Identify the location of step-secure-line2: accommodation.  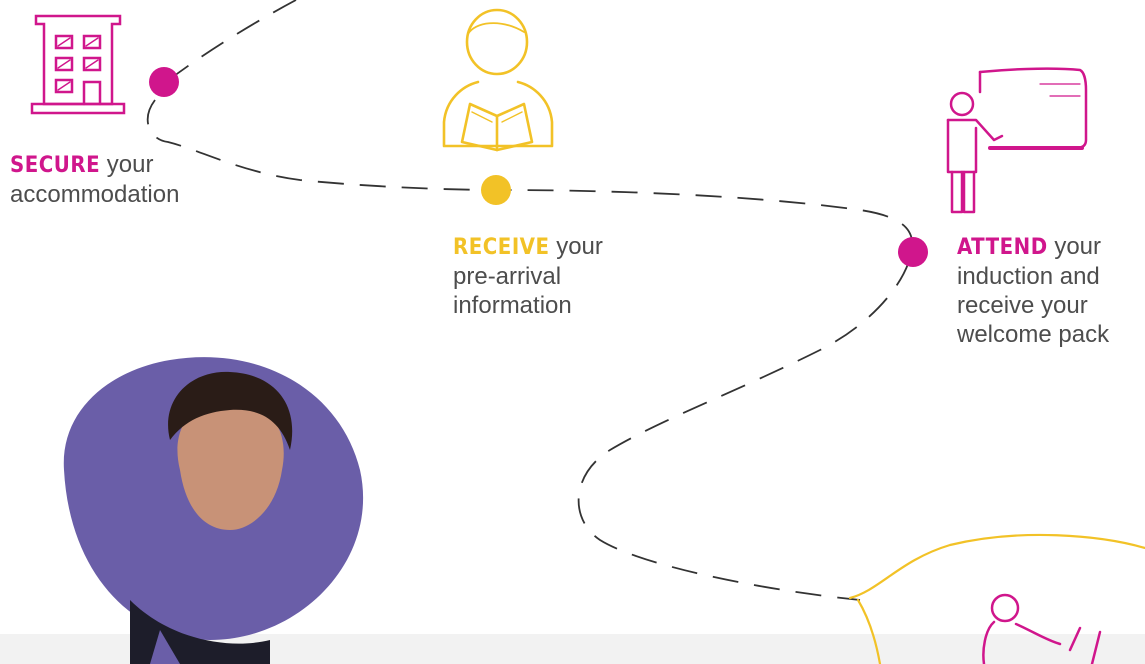
(95, 194).